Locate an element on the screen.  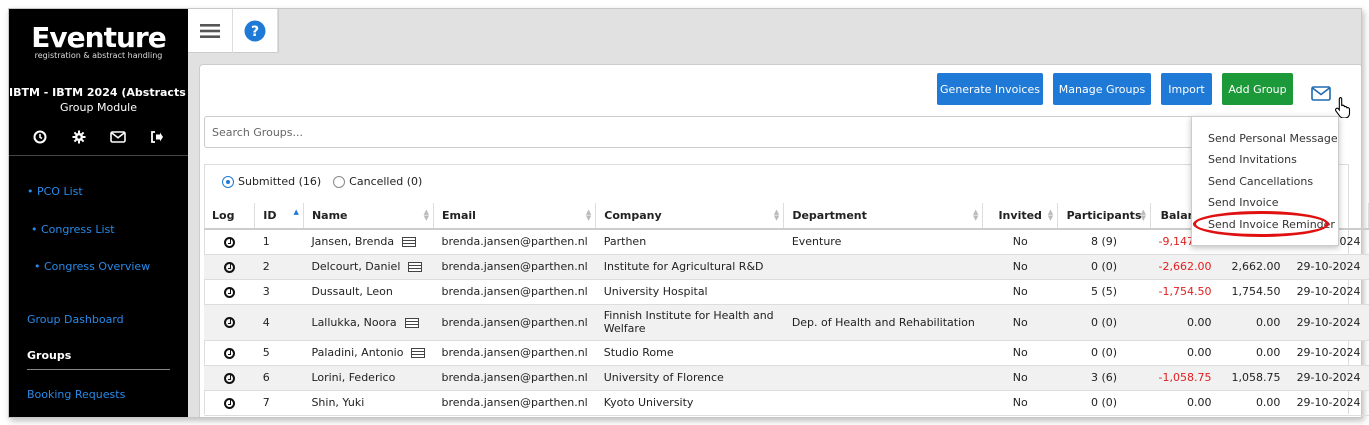
nav-active-underline is located at coordinates (98, 369).